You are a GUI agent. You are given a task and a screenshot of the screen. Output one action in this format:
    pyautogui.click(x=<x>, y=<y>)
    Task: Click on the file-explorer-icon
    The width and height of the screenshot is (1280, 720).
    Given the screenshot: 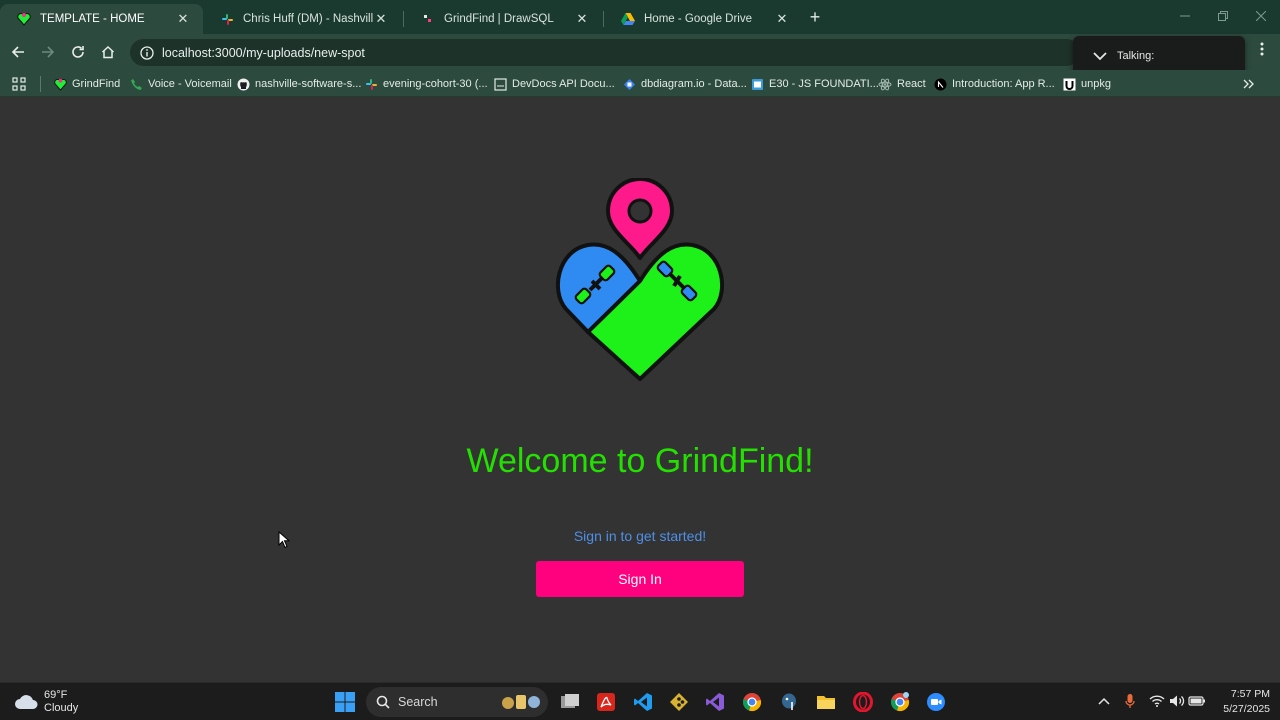 What is the action you would take?
    pyautogui.click(x=826, y=702)
    